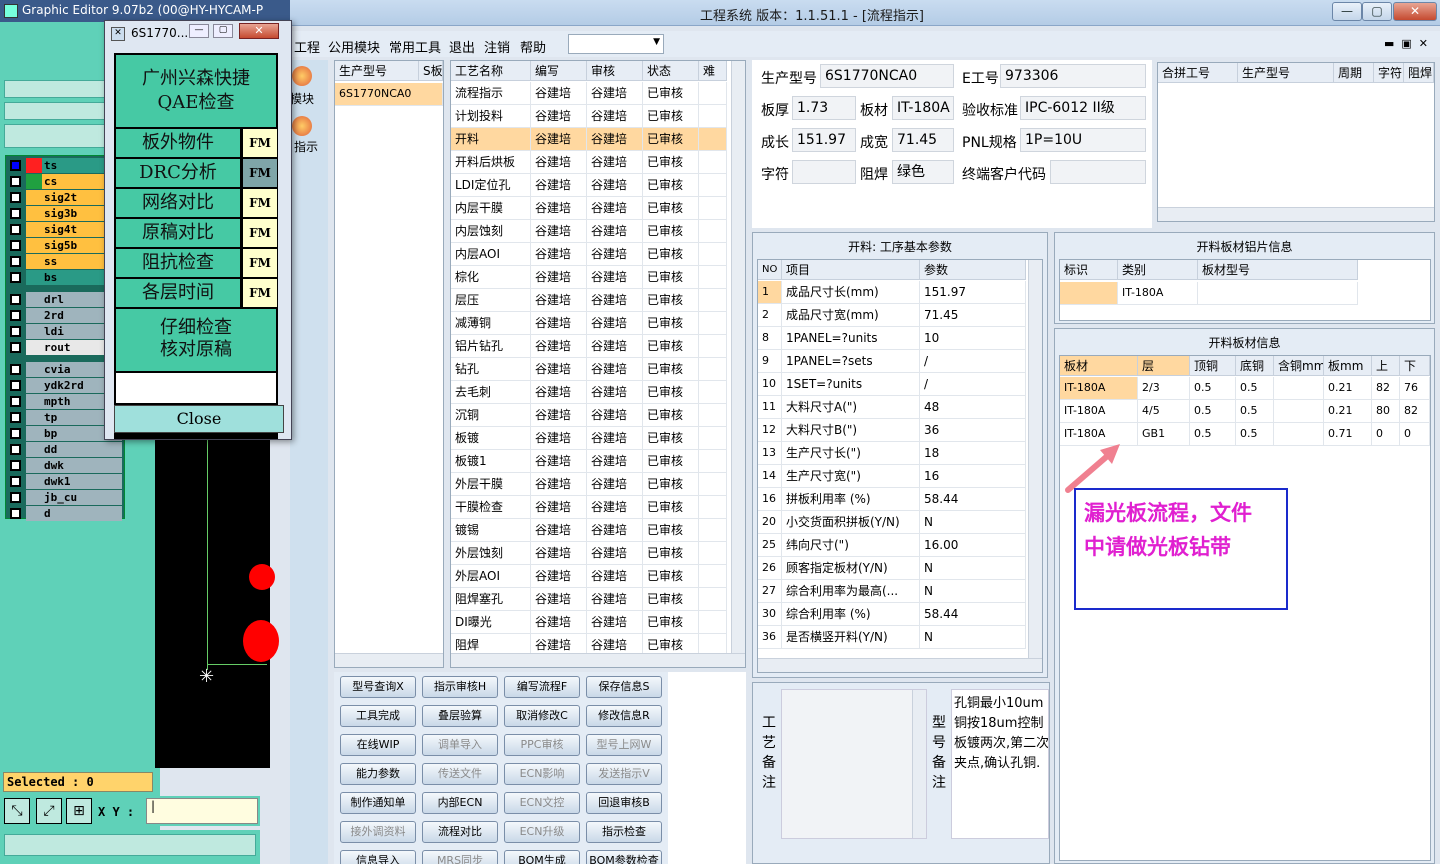  What do you see at coordinates (824, 172) in the screenshot?
I see `char-field` at bounding box center [824, 172].